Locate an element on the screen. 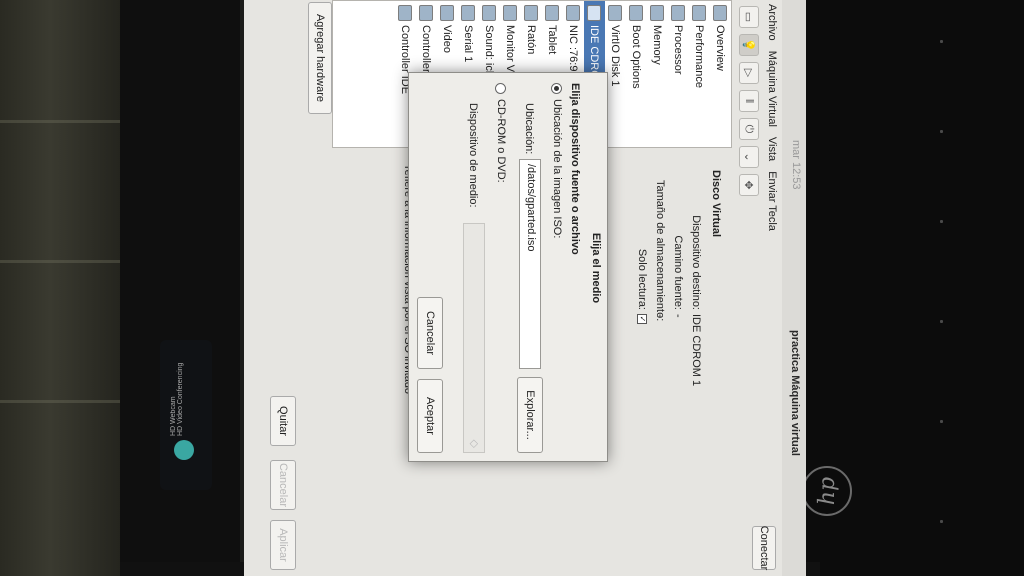  dialog-accept-button: Aceptar is located at coordinates (430, 416).